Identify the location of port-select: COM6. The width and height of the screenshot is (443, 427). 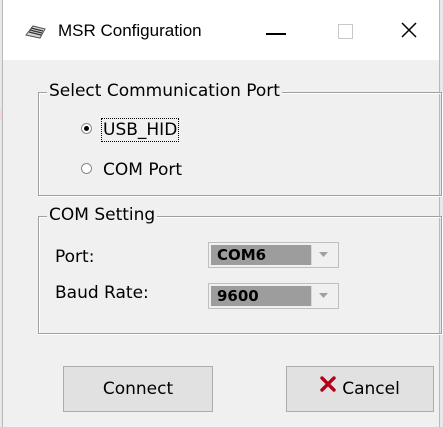
(273, 255).